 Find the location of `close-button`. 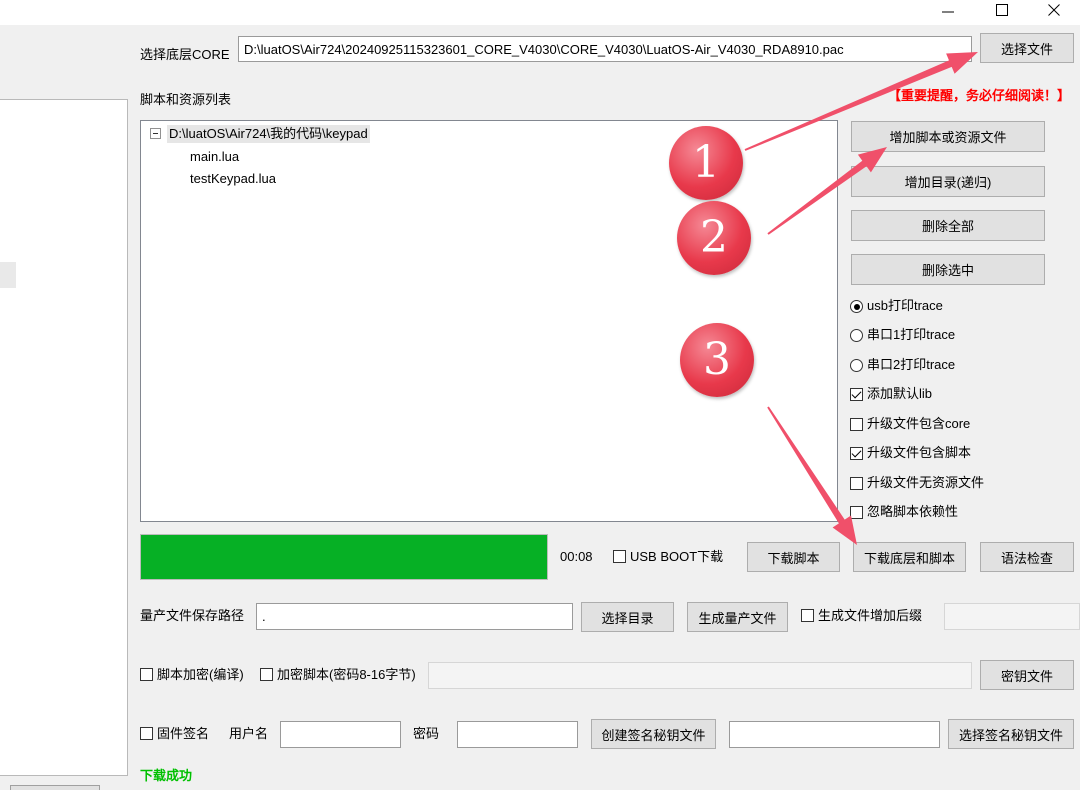

close-button is located at coordinates (1054, 10).